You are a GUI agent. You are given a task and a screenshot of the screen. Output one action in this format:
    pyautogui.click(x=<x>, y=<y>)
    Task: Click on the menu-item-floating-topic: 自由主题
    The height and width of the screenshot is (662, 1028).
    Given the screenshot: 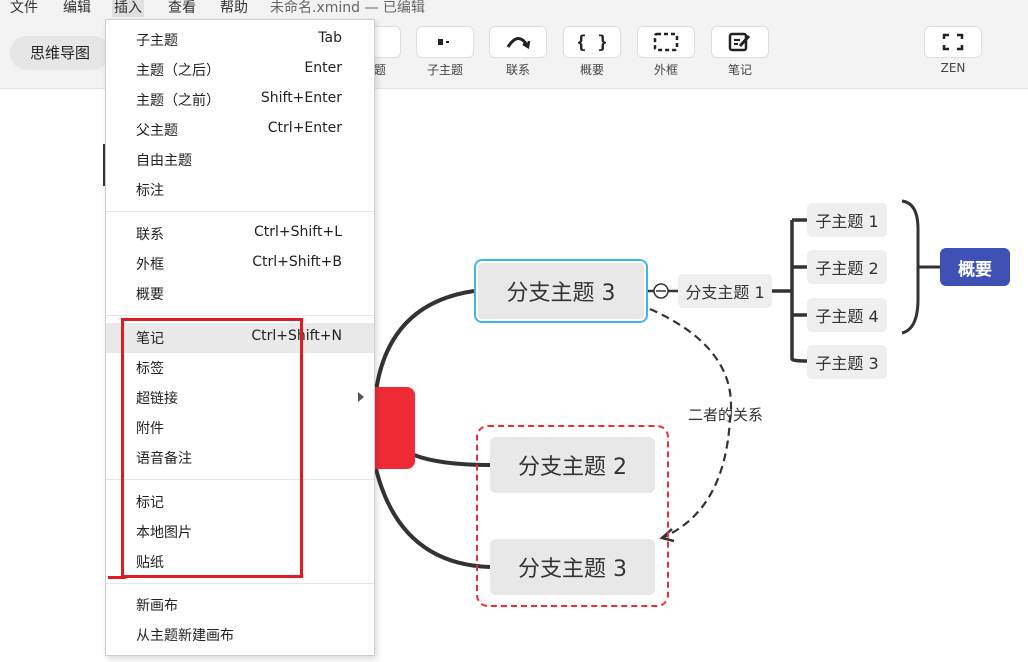 What is the action you would take?
    pyautogui.click(x=240, y=160)
    